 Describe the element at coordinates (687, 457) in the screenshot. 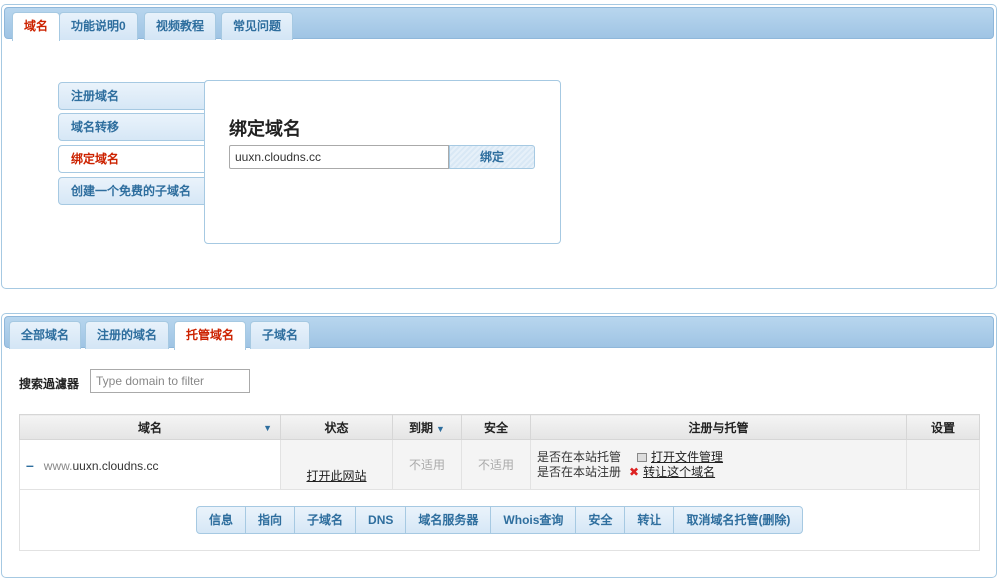

I see `open-file-manager-link: 打开文件管理` at that location.